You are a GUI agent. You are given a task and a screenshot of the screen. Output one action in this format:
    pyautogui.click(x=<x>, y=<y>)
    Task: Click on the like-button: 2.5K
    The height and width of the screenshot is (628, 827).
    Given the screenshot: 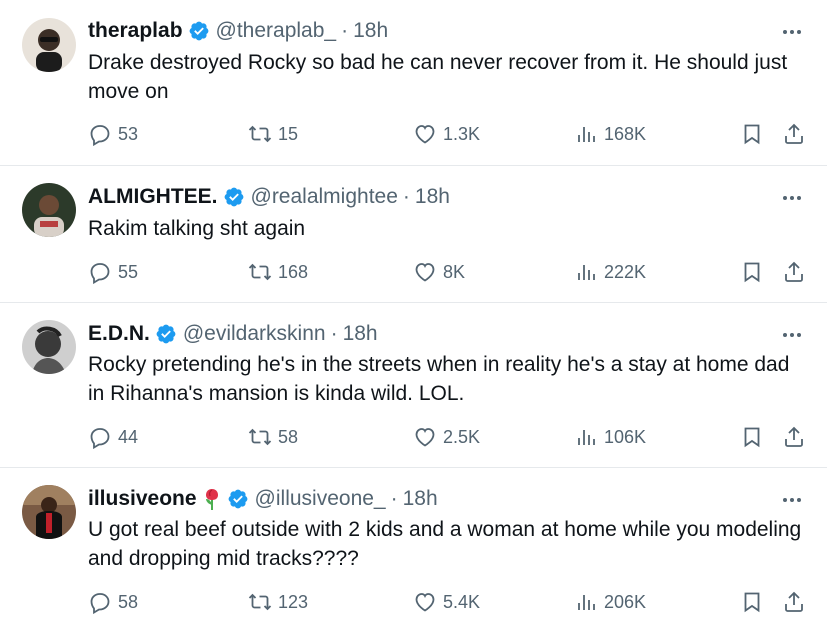 What is the action you would take?
    pyautogui.click(x=446, y=437)
    